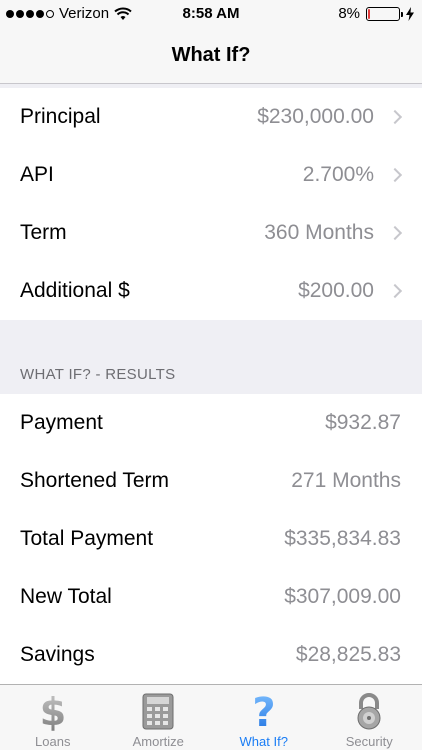 This screenshot has width=422, height=750. Describe the element at coordinates (211, 481) in the screenshot. I see `shortened-term-row: Shortened Term 271 Months` at that location.